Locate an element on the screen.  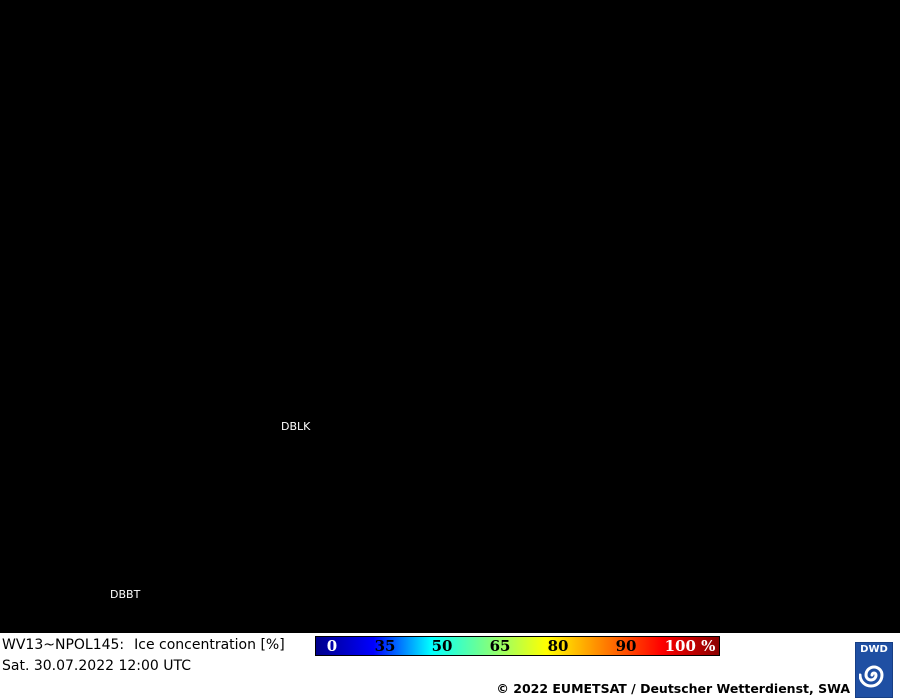
dwd-logo: DWD is located at coordinates (874, 670).